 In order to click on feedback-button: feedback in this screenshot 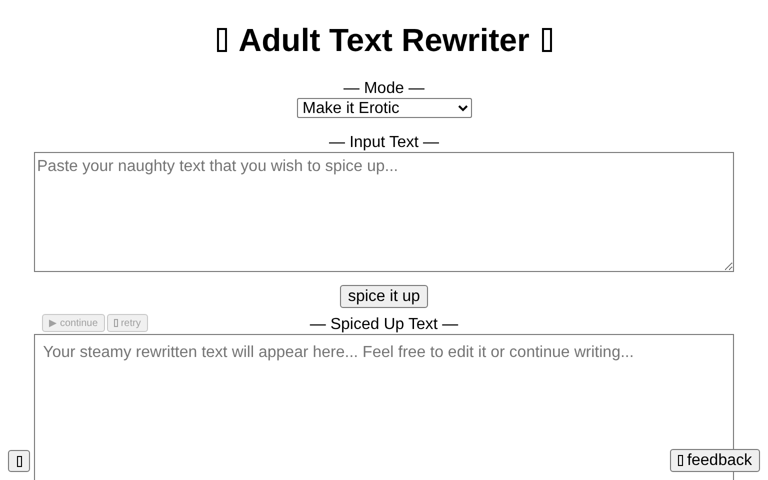, I will do `click(715, 460)`.